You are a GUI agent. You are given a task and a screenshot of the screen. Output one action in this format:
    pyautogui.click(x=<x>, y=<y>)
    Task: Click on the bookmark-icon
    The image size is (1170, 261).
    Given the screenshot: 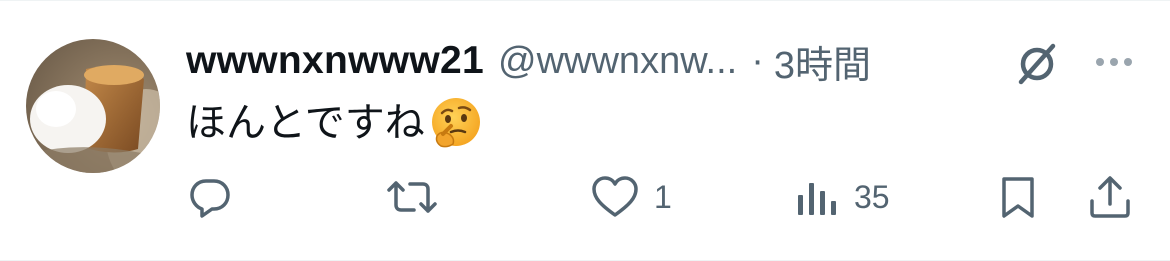 What is the action you would take?
    pyautogui.click(x=1018, y=197)
    